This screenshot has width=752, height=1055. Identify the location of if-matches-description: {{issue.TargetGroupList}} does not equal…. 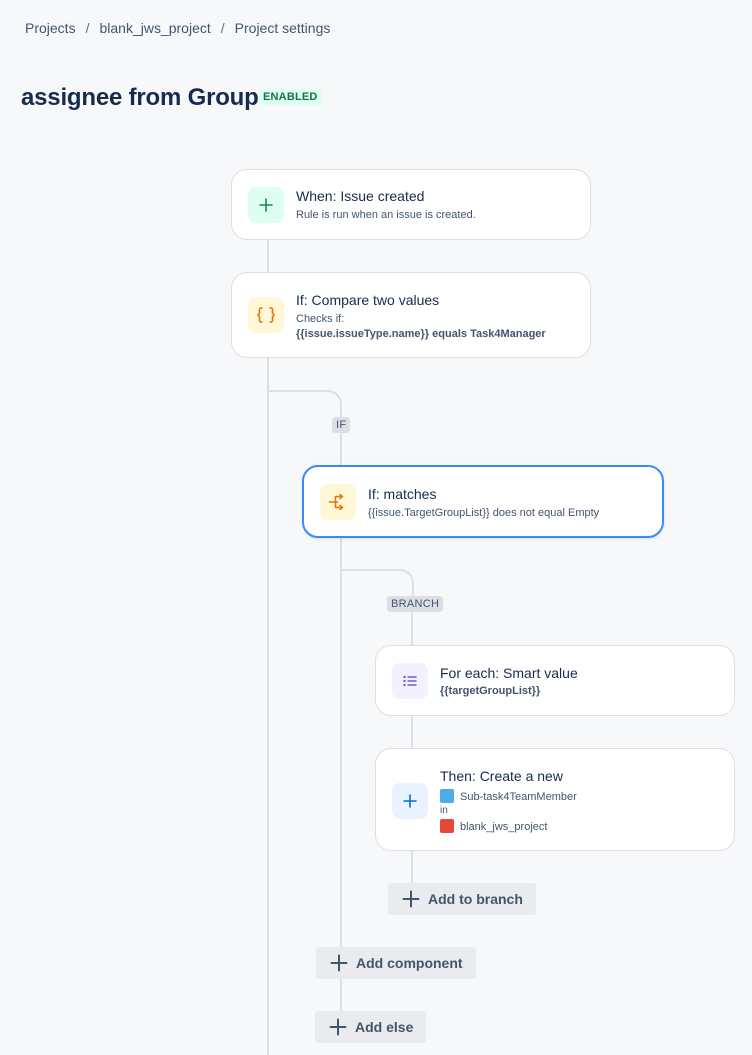
(484, 513).